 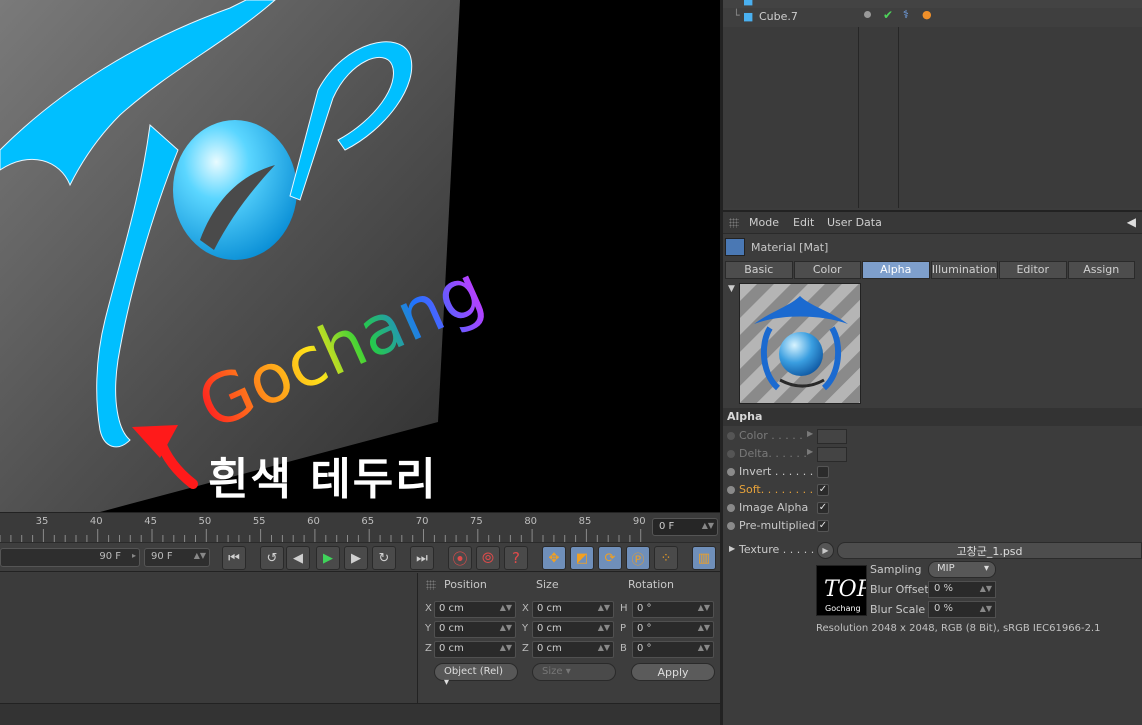 I want to click on soft-property: Soft. . . . . . . . . ✓, so click(x=778, y=491).